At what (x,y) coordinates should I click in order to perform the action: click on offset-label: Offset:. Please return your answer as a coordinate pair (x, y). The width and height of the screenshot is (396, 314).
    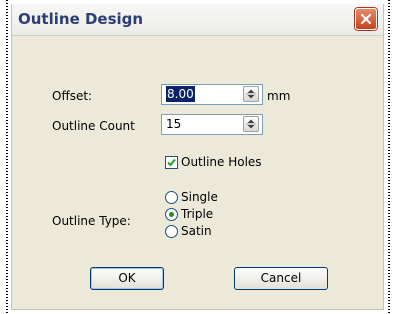
    Looking at the image, I should click on (72, 96).